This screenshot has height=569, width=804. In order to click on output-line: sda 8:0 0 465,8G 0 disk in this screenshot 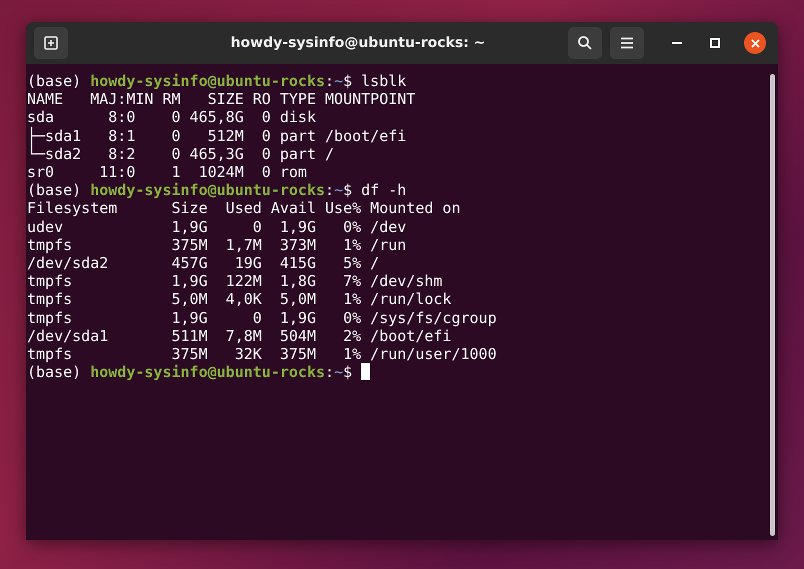, I will do `click(172, 117)`.